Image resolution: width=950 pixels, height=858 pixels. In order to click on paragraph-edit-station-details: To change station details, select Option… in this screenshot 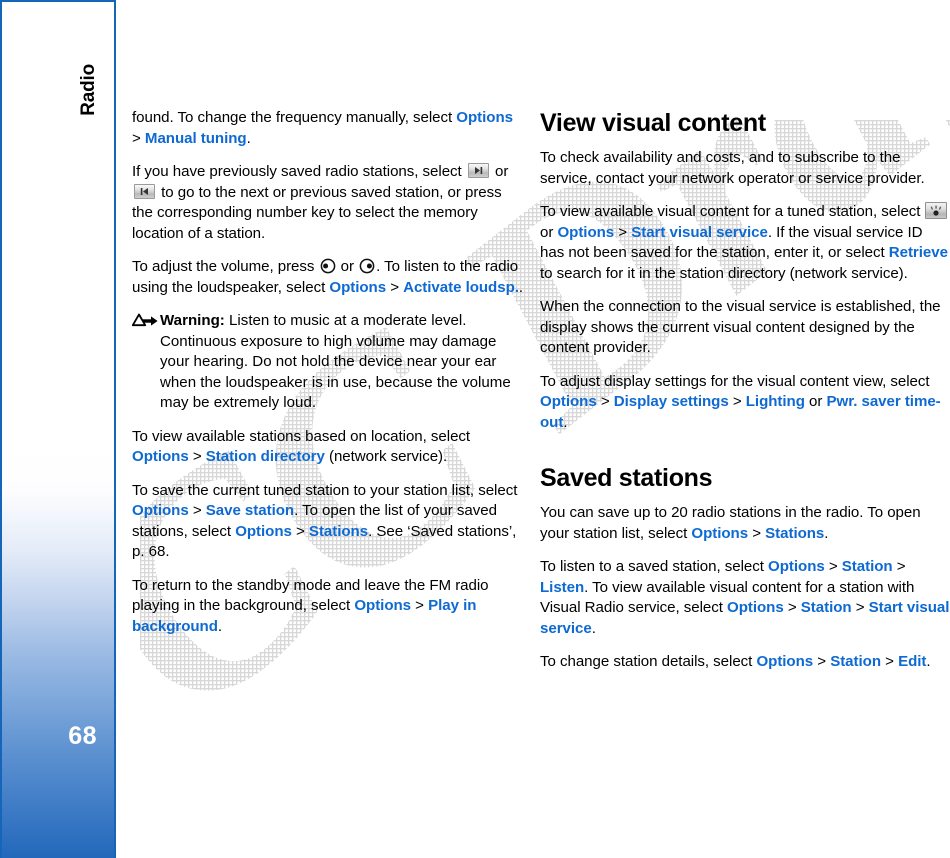, I will do `click(735, 661)`.